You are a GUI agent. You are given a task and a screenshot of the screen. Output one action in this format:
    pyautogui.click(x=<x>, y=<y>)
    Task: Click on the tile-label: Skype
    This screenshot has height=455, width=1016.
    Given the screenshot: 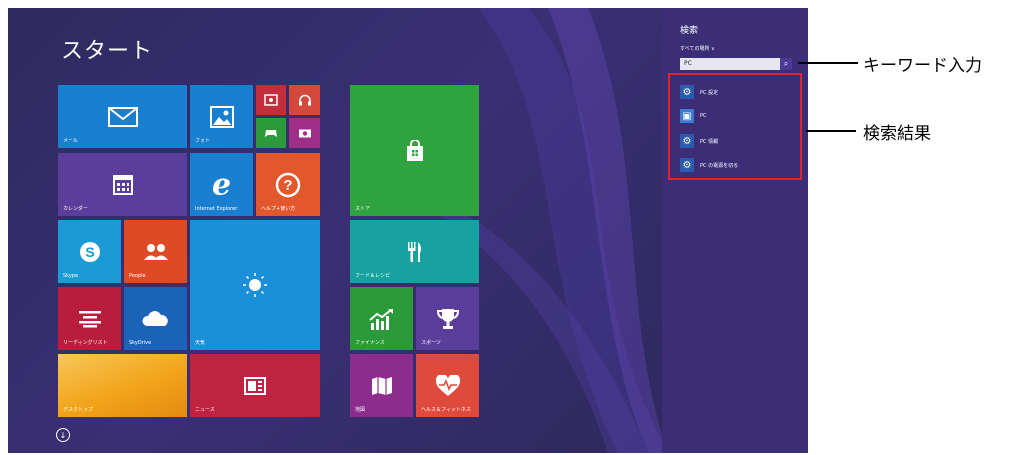 What is the action you would take?
    pyautogui.click(x=71, y=276)
    